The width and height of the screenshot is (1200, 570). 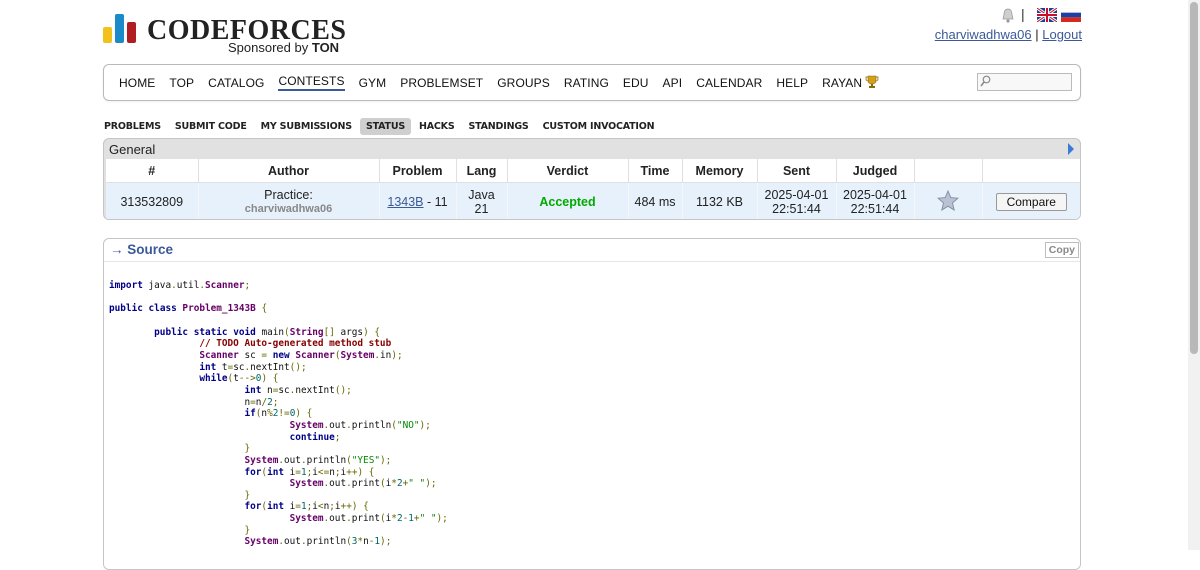 I want to click on nav-calendar: CALENDAR, so click(x=729, y=83).